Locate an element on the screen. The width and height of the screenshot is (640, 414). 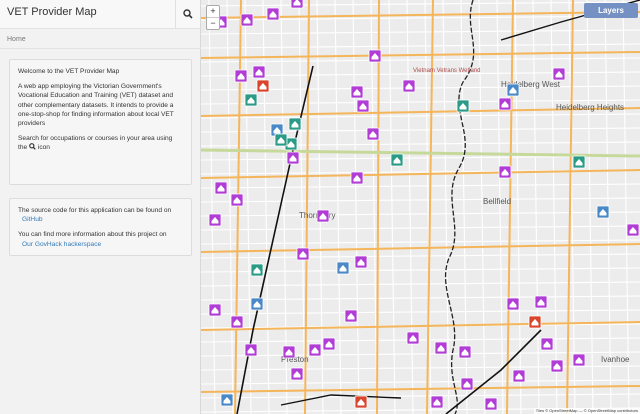
github-link: GitHub is located at coordinates (32, 219).